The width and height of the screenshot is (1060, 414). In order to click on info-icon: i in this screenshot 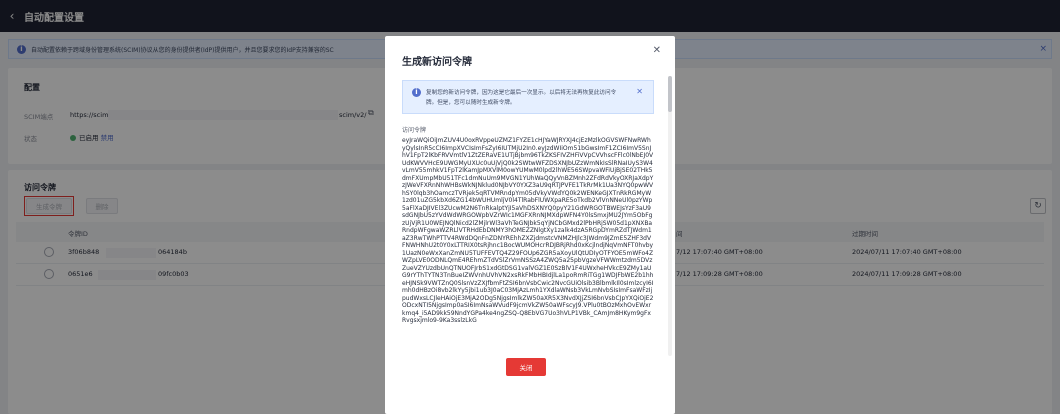, I will do `click(416, 92)`.